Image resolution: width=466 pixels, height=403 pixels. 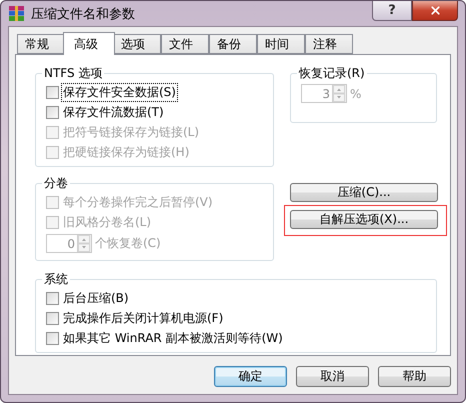 What do you see at coordinates (16, 13) in the screenshot?
I see `archive-app-icon` at bounding box center [16, 13].